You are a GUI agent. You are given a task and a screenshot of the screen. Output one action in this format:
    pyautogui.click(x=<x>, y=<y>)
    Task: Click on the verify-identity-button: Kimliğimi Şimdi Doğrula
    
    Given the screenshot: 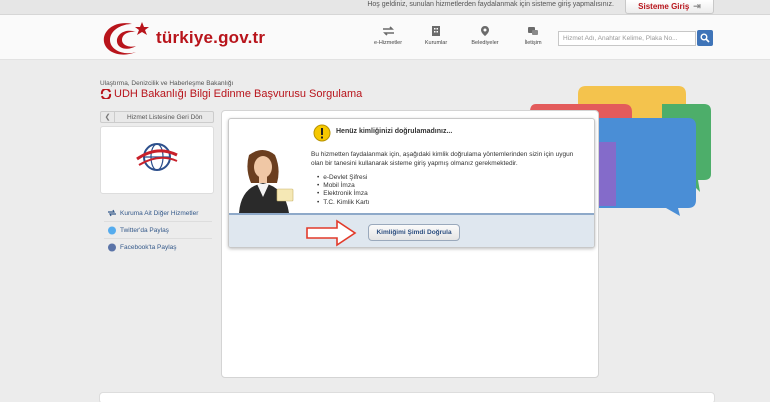 What is the action you would take?
    pyautogui.click(x=414, y=232)
    